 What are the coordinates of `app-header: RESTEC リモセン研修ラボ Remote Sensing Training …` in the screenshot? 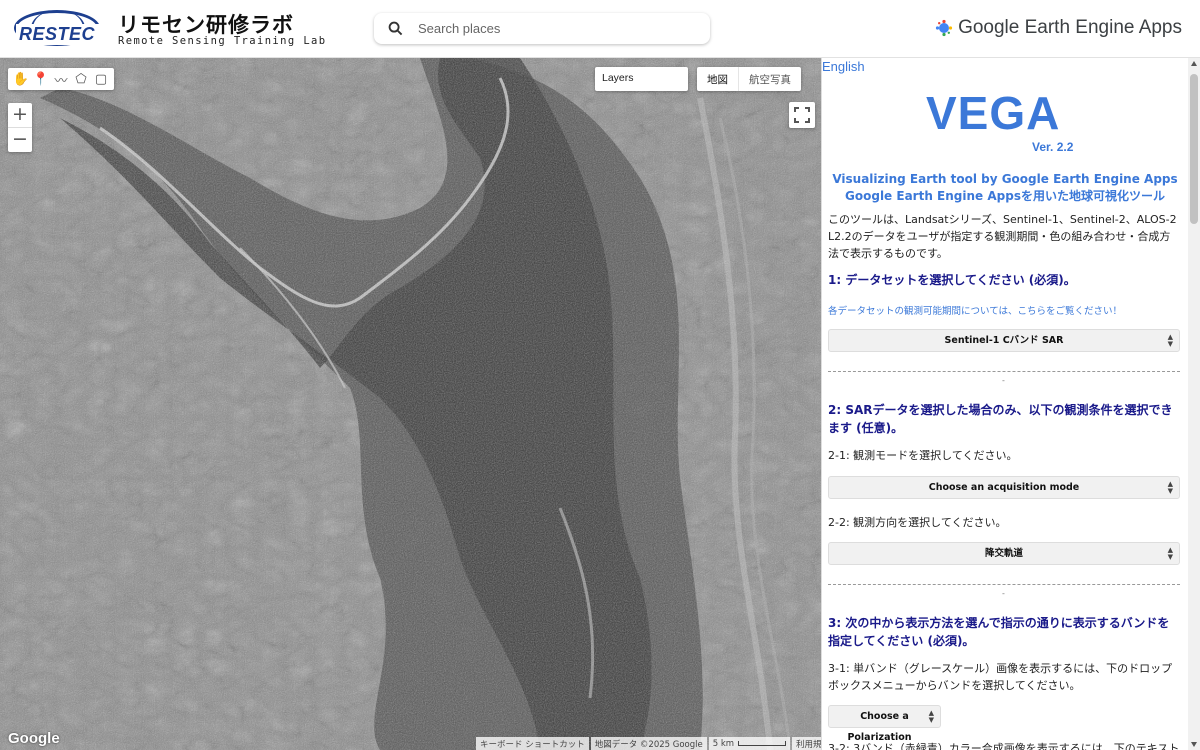 It's located at (600, 29).